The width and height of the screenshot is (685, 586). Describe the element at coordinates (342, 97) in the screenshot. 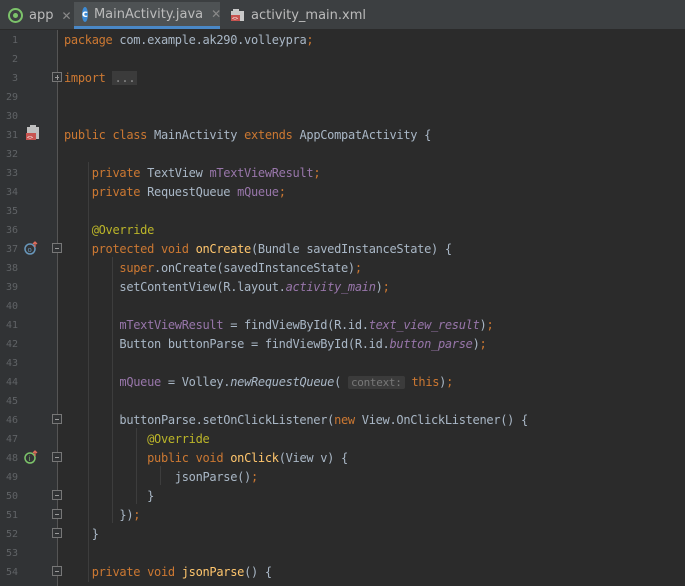

I see `code-line: 29` at that location.